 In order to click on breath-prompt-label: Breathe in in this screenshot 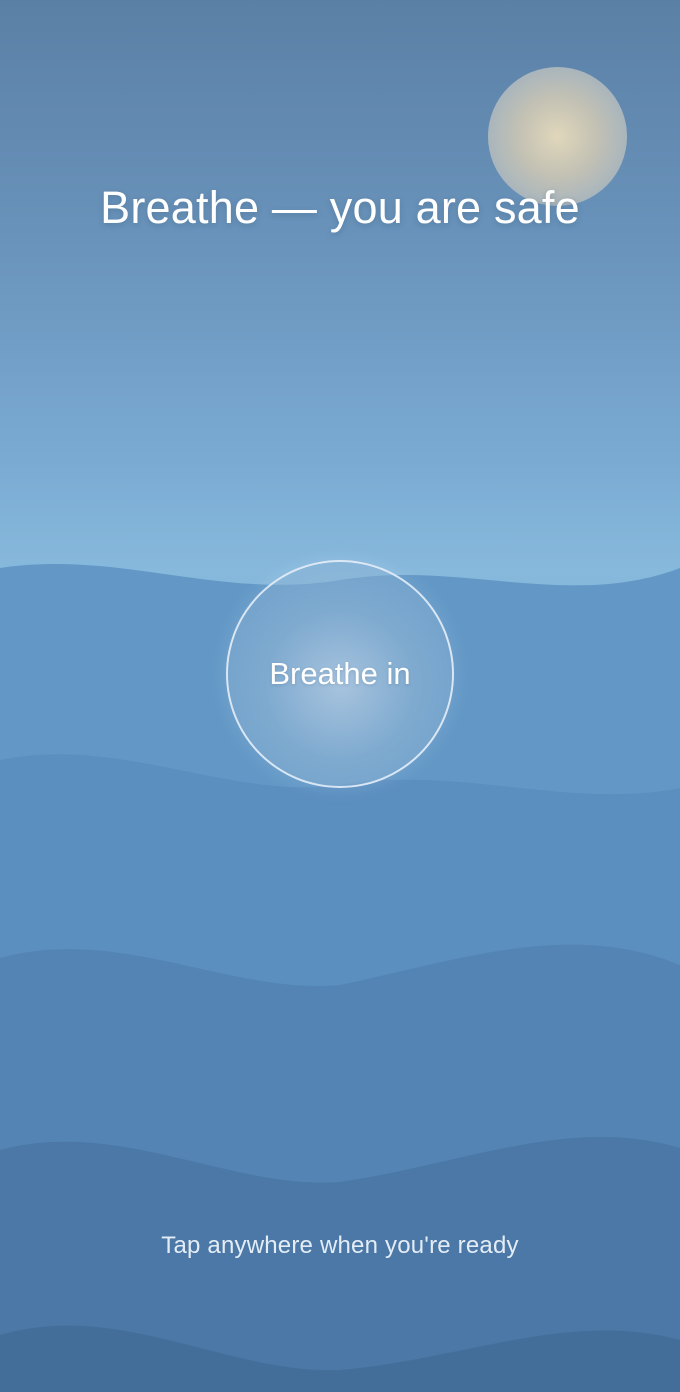, I will do `click(340, 673)`.